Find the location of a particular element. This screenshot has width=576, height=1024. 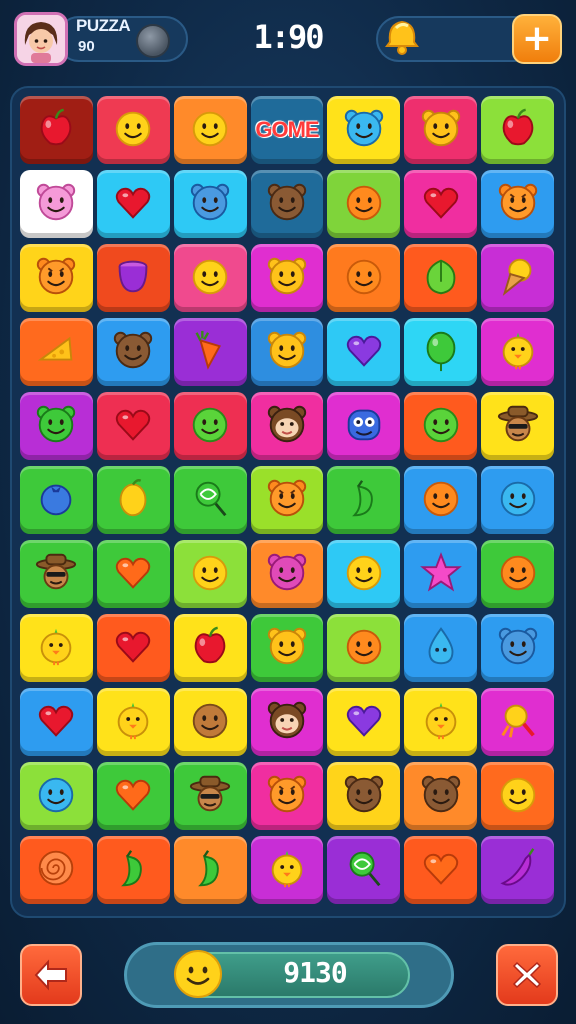

green-face-icon is located at coordinates (210, 426).